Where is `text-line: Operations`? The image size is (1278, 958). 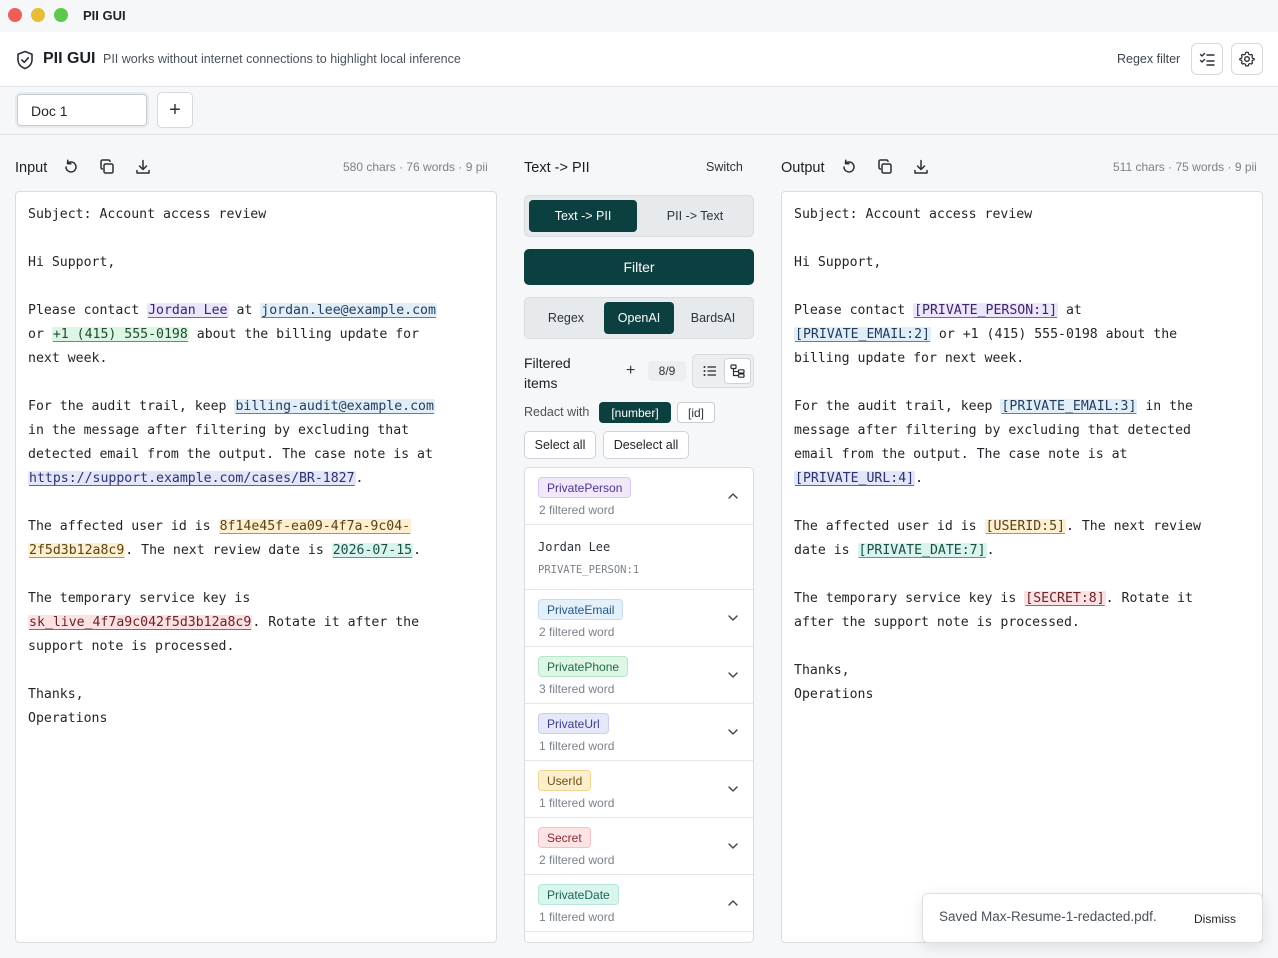
text-line: Operations is located at coordinates (256, 719).